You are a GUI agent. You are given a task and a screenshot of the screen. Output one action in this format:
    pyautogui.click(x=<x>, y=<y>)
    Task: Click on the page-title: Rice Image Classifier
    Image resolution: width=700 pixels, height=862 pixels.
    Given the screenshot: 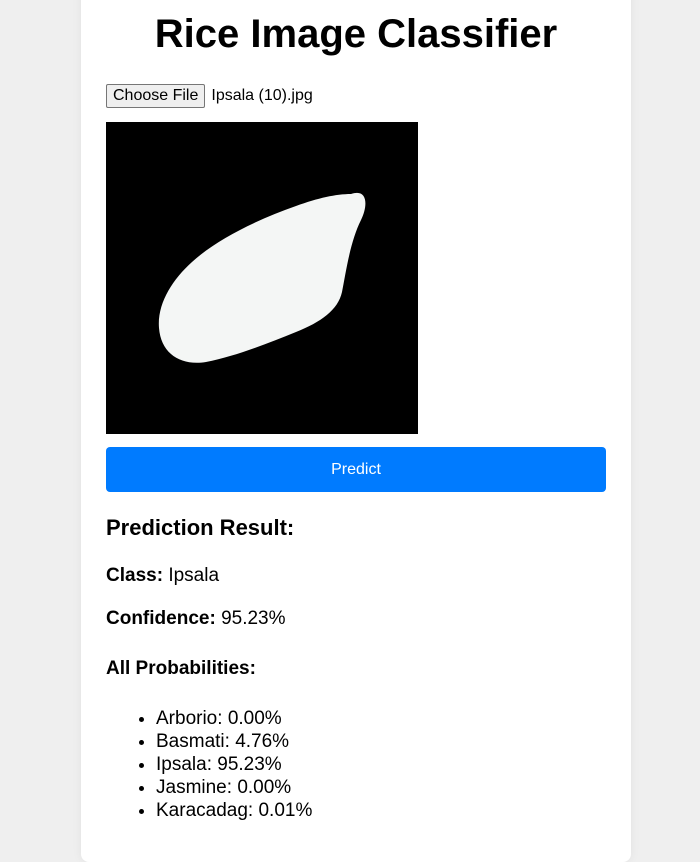 What is the action you would take?
    pyautogui.click(x=356, y=34)
    